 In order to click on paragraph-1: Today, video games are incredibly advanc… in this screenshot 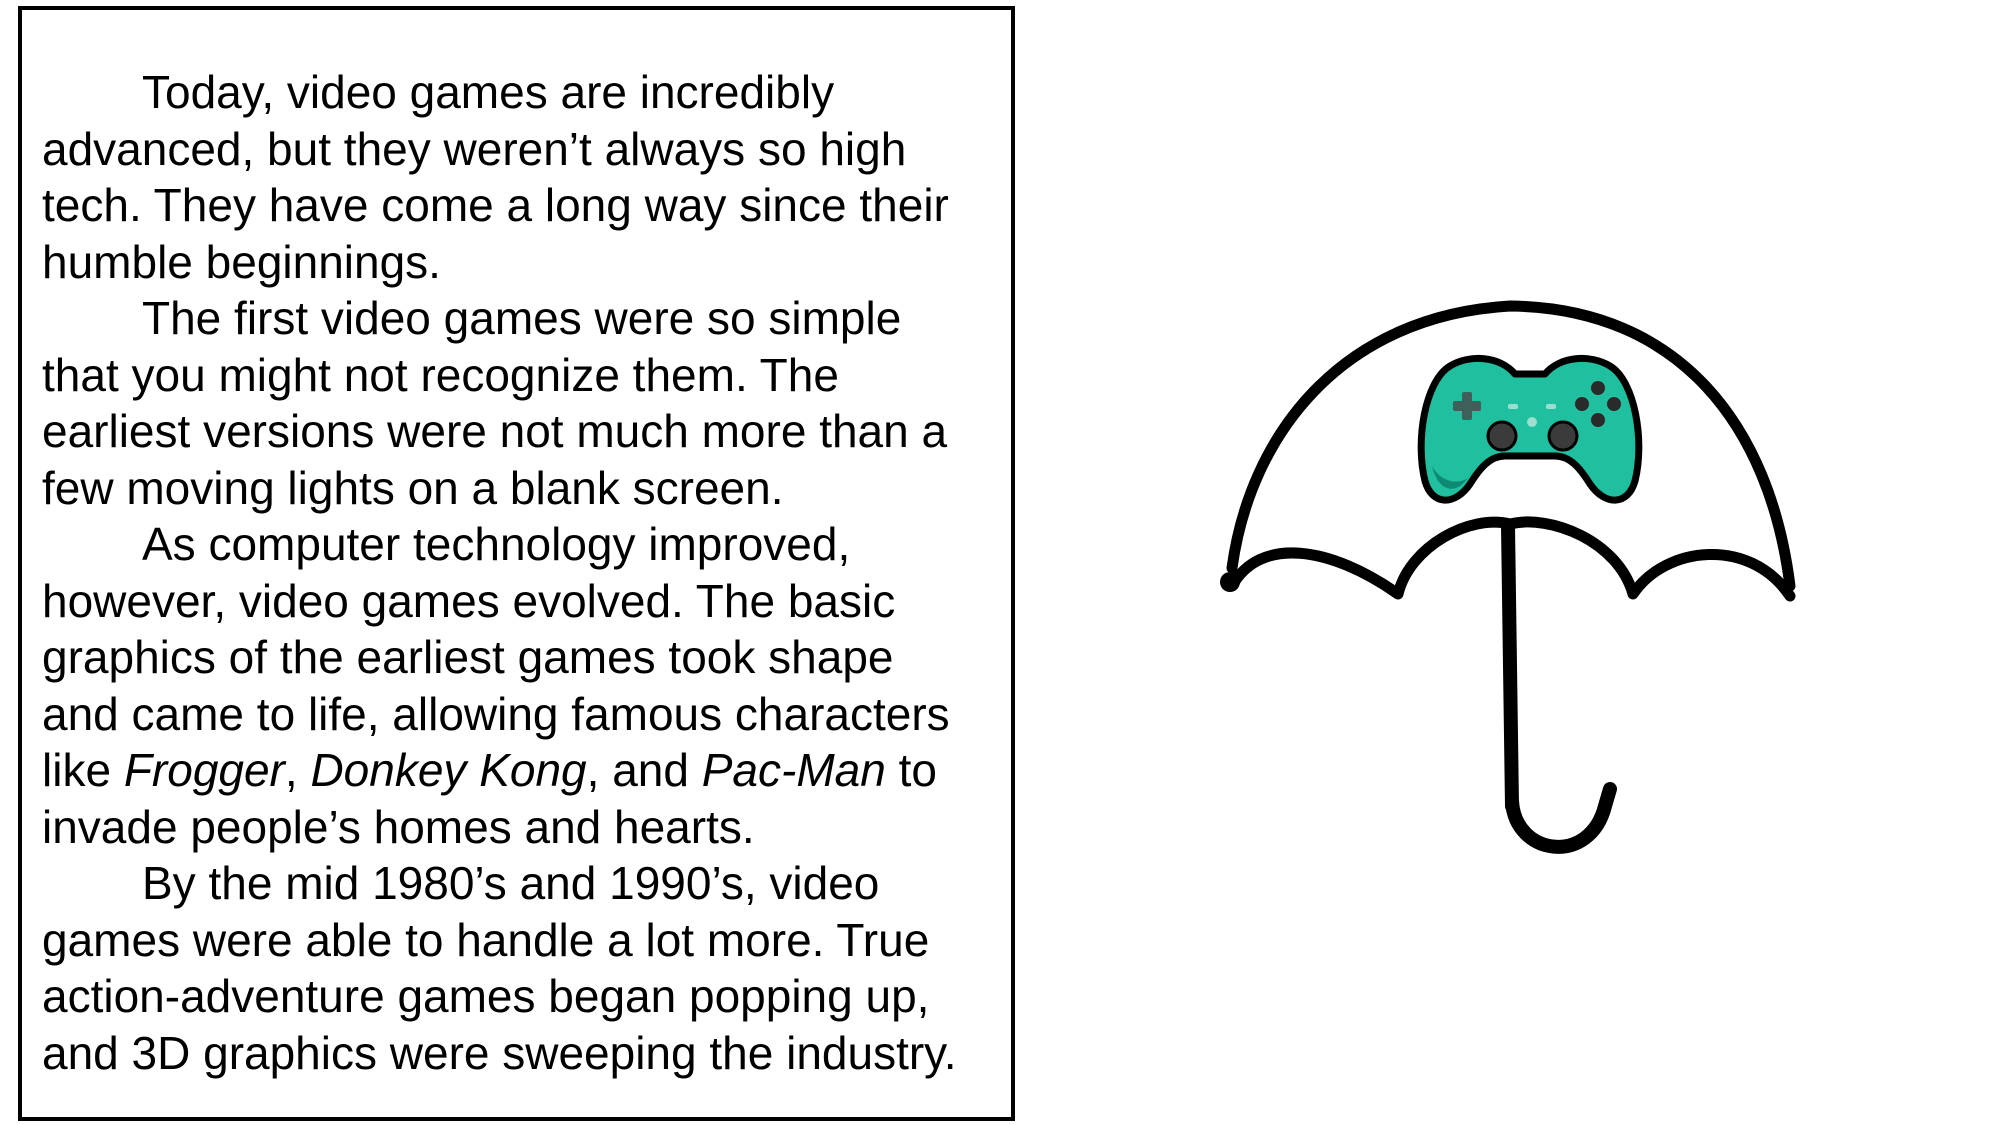, I will do `click(537, 177)`.